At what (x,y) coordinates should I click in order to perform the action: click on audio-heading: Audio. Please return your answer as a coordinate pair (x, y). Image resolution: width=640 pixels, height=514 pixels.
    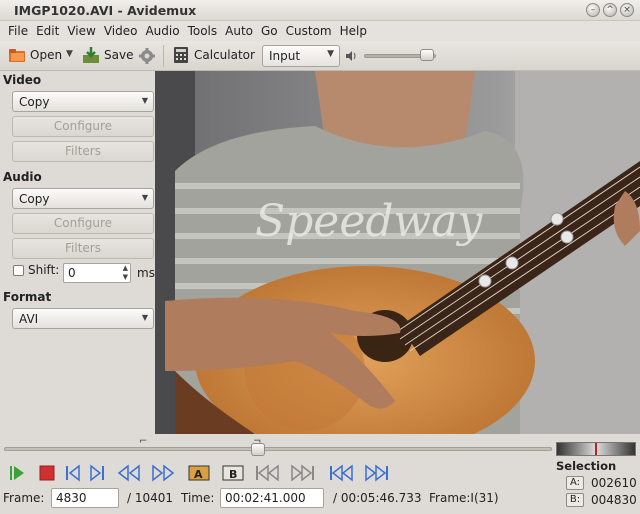
    Looking at the image, I should click on (22, 177).